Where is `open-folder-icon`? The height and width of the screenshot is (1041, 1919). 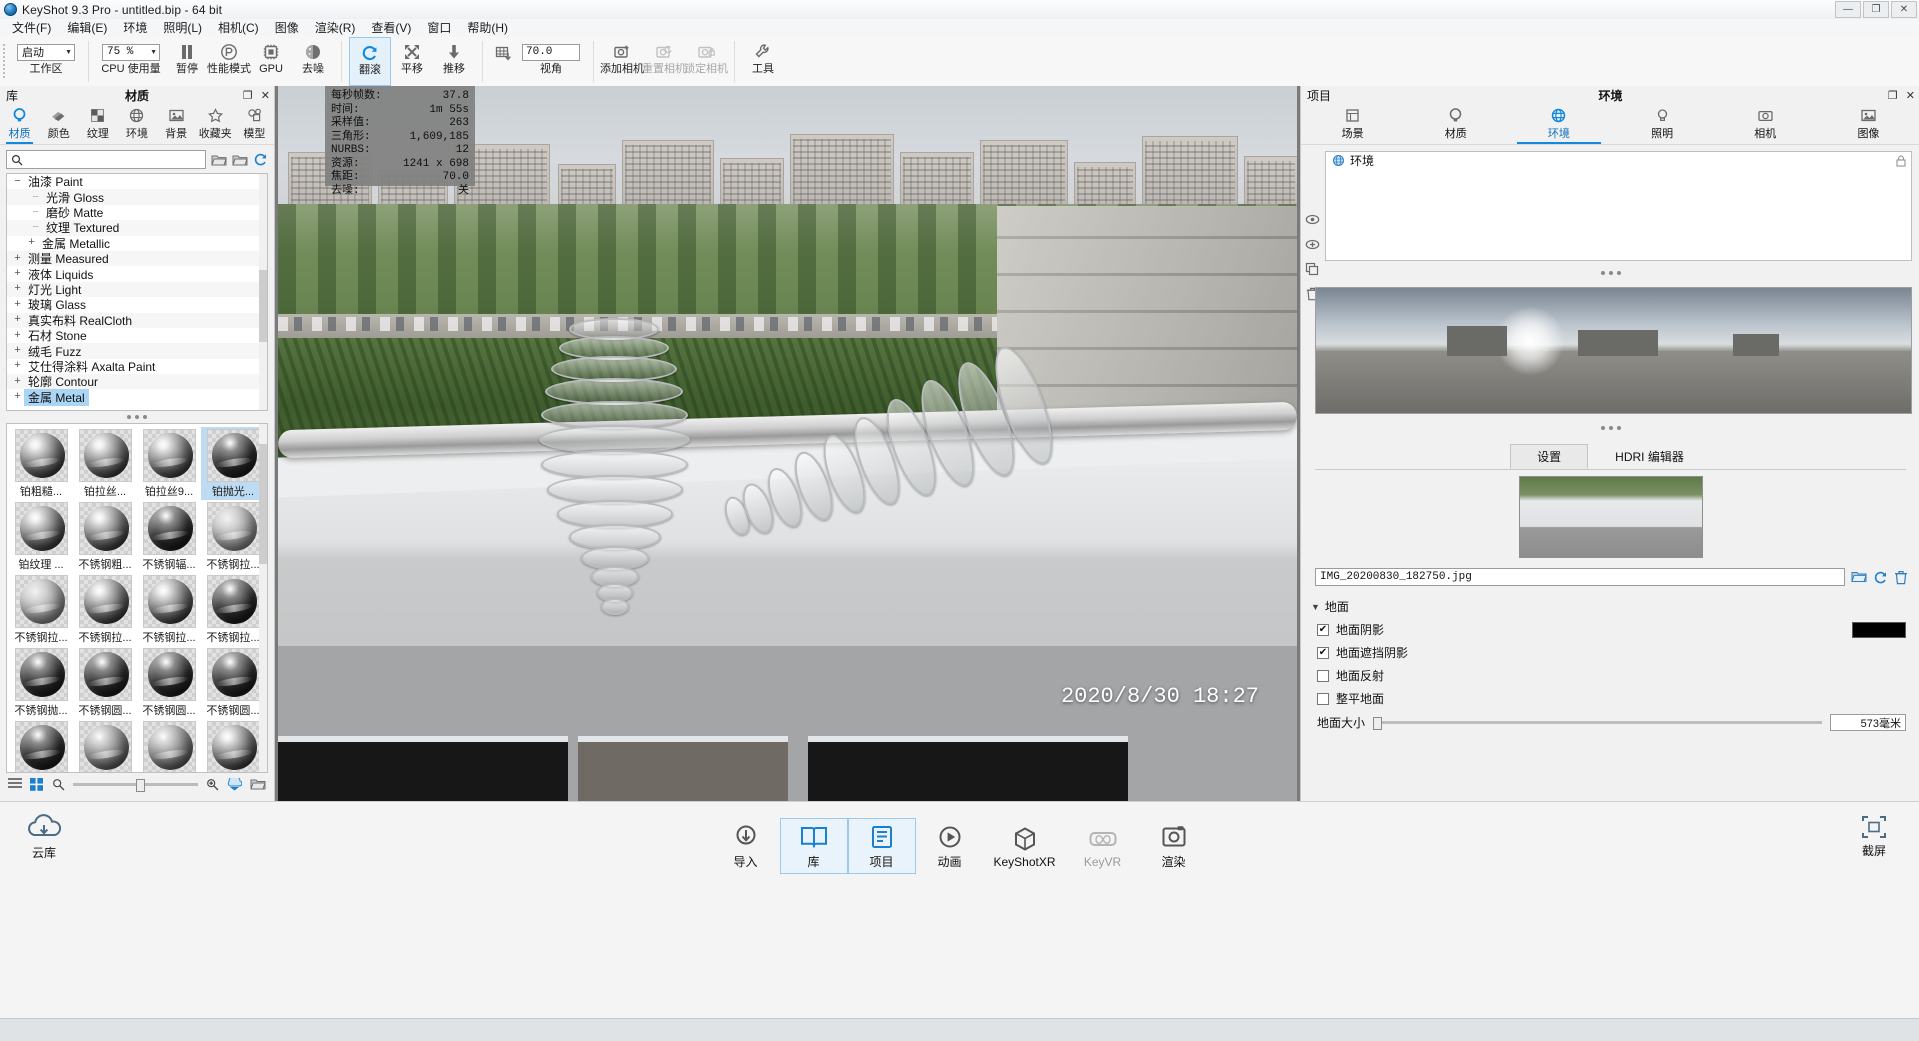 open-folder-icon is located at coordinates (258, 784).